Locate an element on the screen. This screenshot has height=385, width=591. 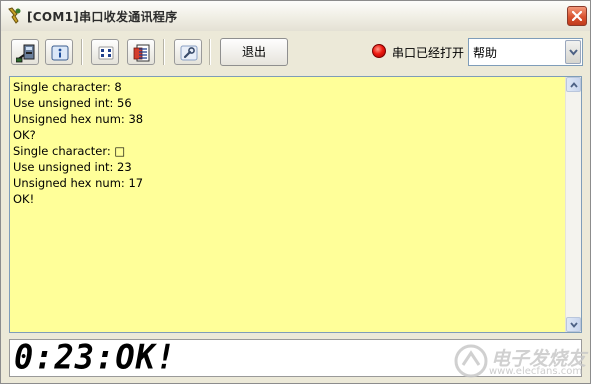
output-line: Unsigned hex num: 38 is located at coordinates (78, 119).